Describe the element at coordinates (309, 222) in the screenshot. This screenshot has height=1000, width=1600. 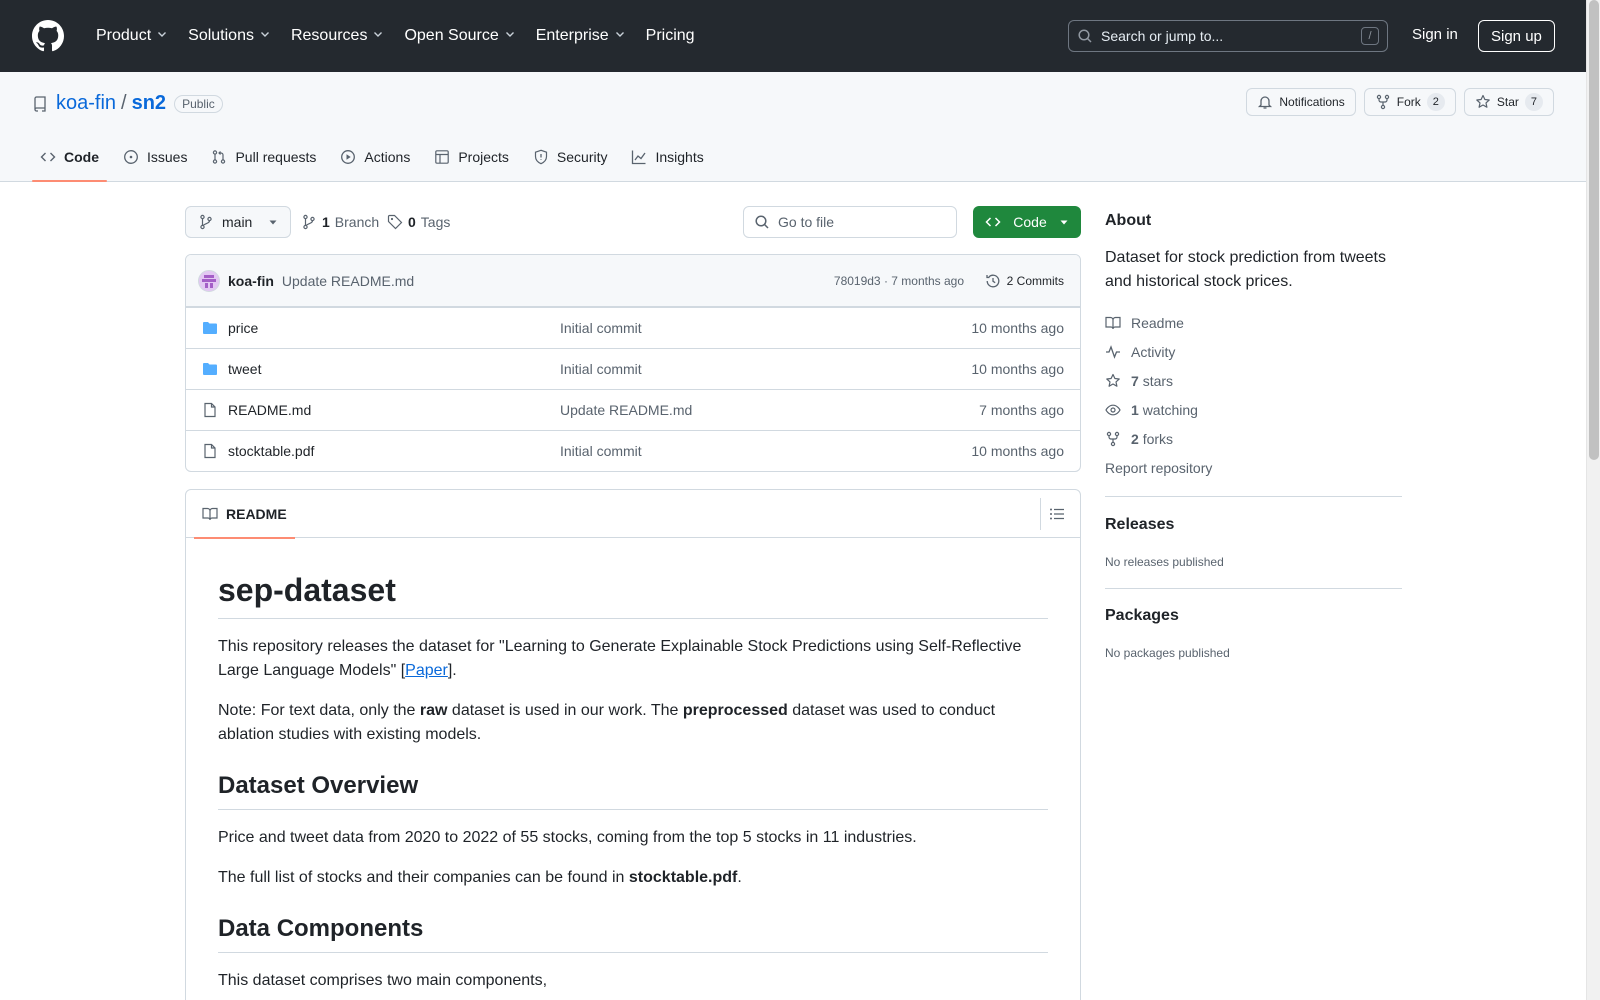
I see `branch-icon` at that location.